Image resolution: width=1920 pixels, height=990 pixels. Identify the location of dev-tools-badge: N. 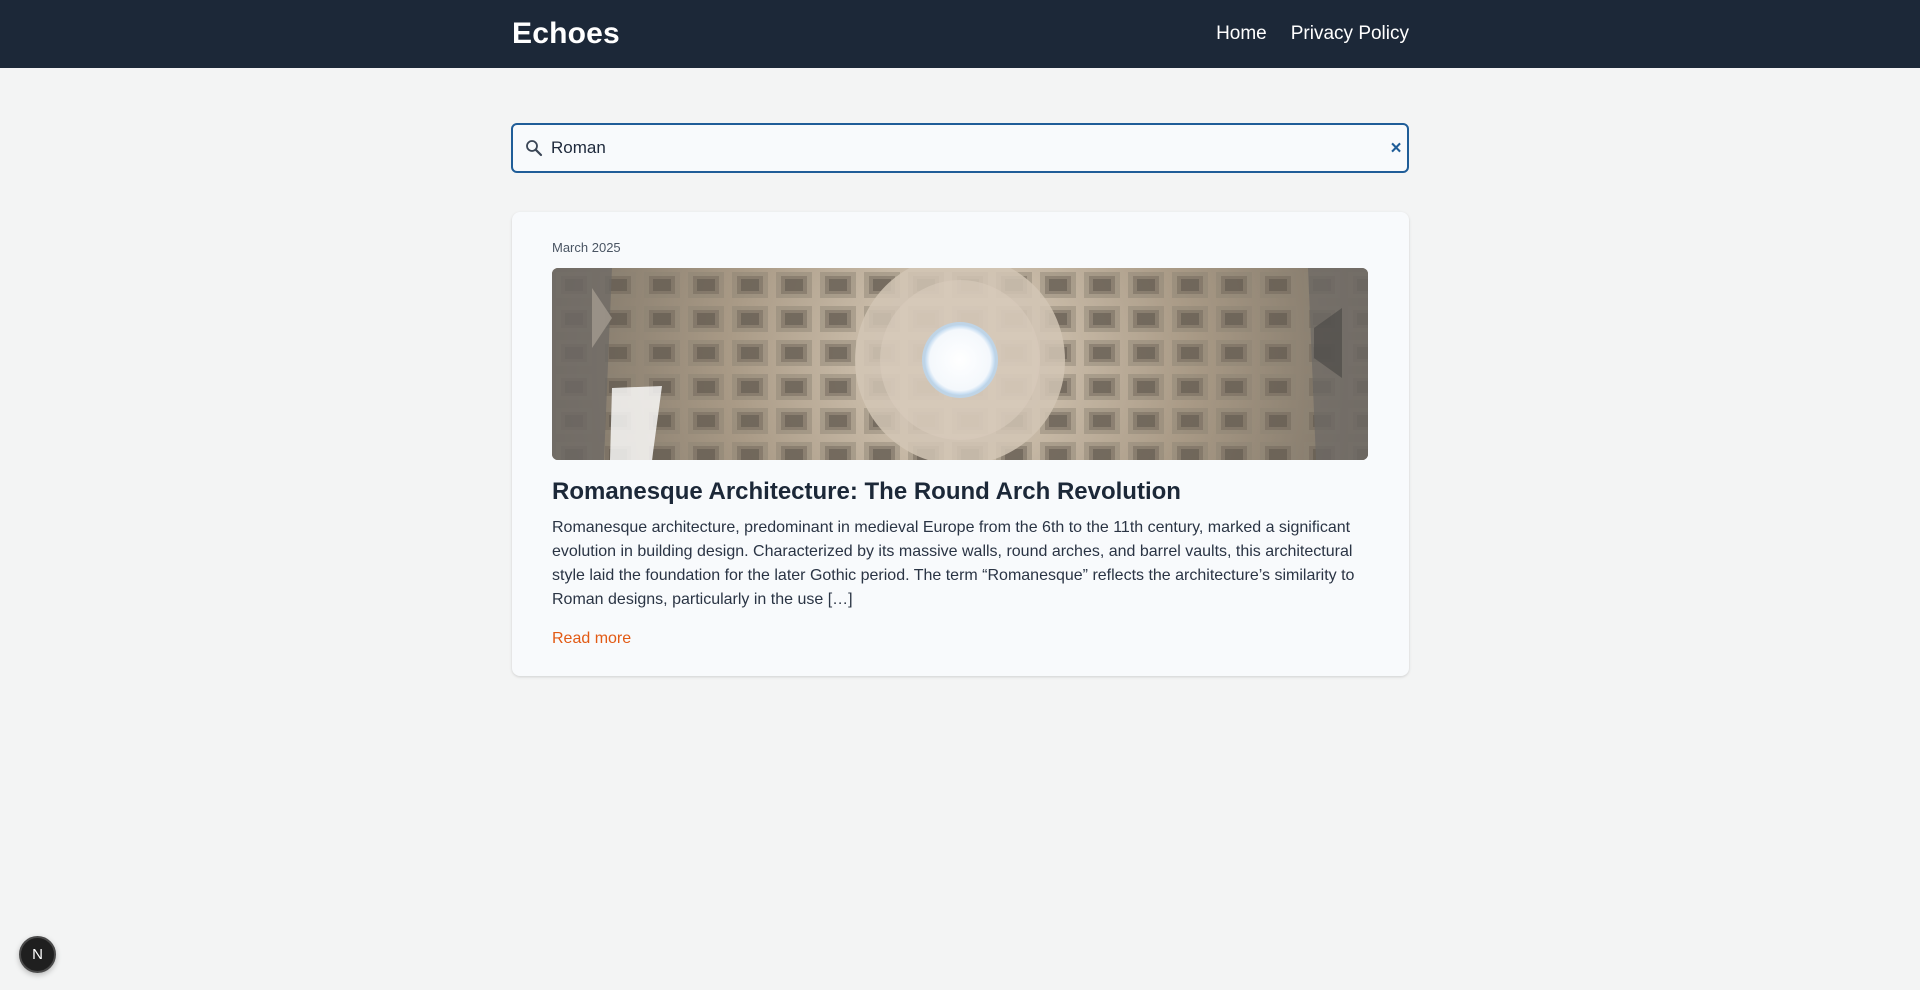
(37, 954).